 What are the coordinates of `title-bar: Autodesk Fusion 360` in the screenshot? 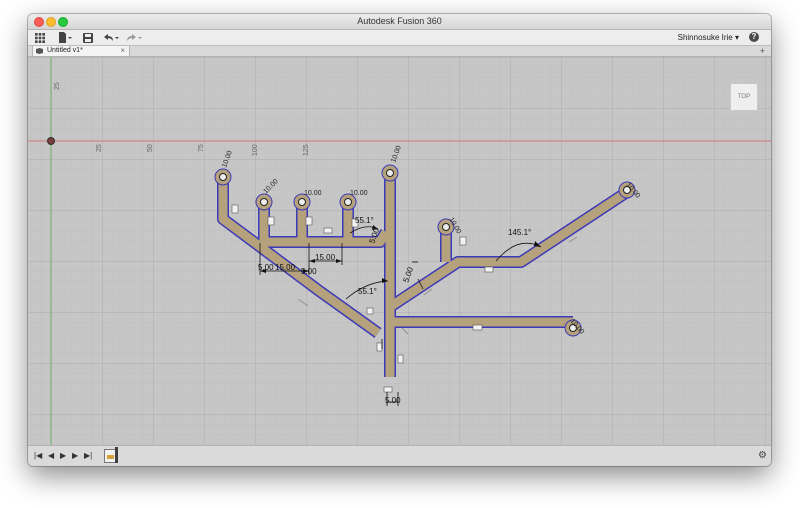 It's located at (399, 22).